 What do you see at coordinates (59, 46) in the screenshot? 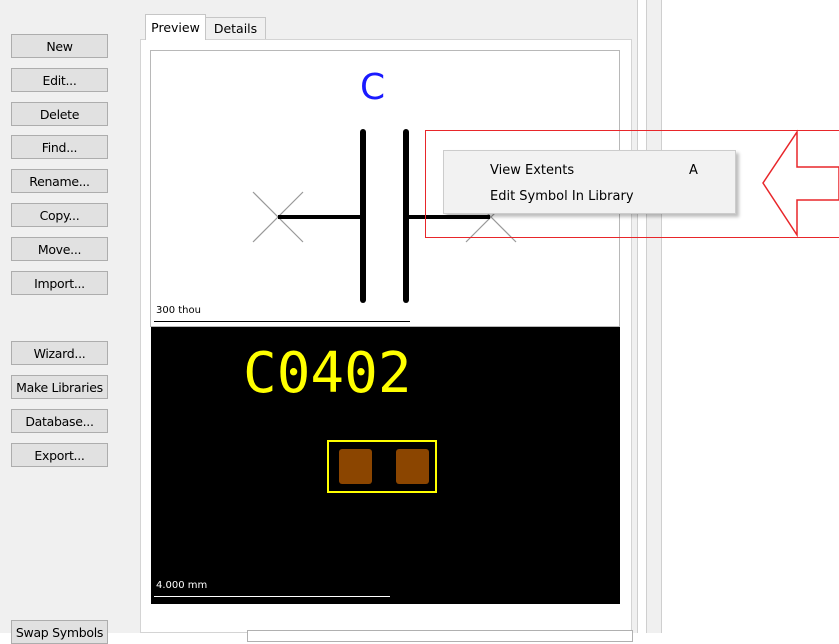
I see `new-button: New` at bounding box center [59, 46].